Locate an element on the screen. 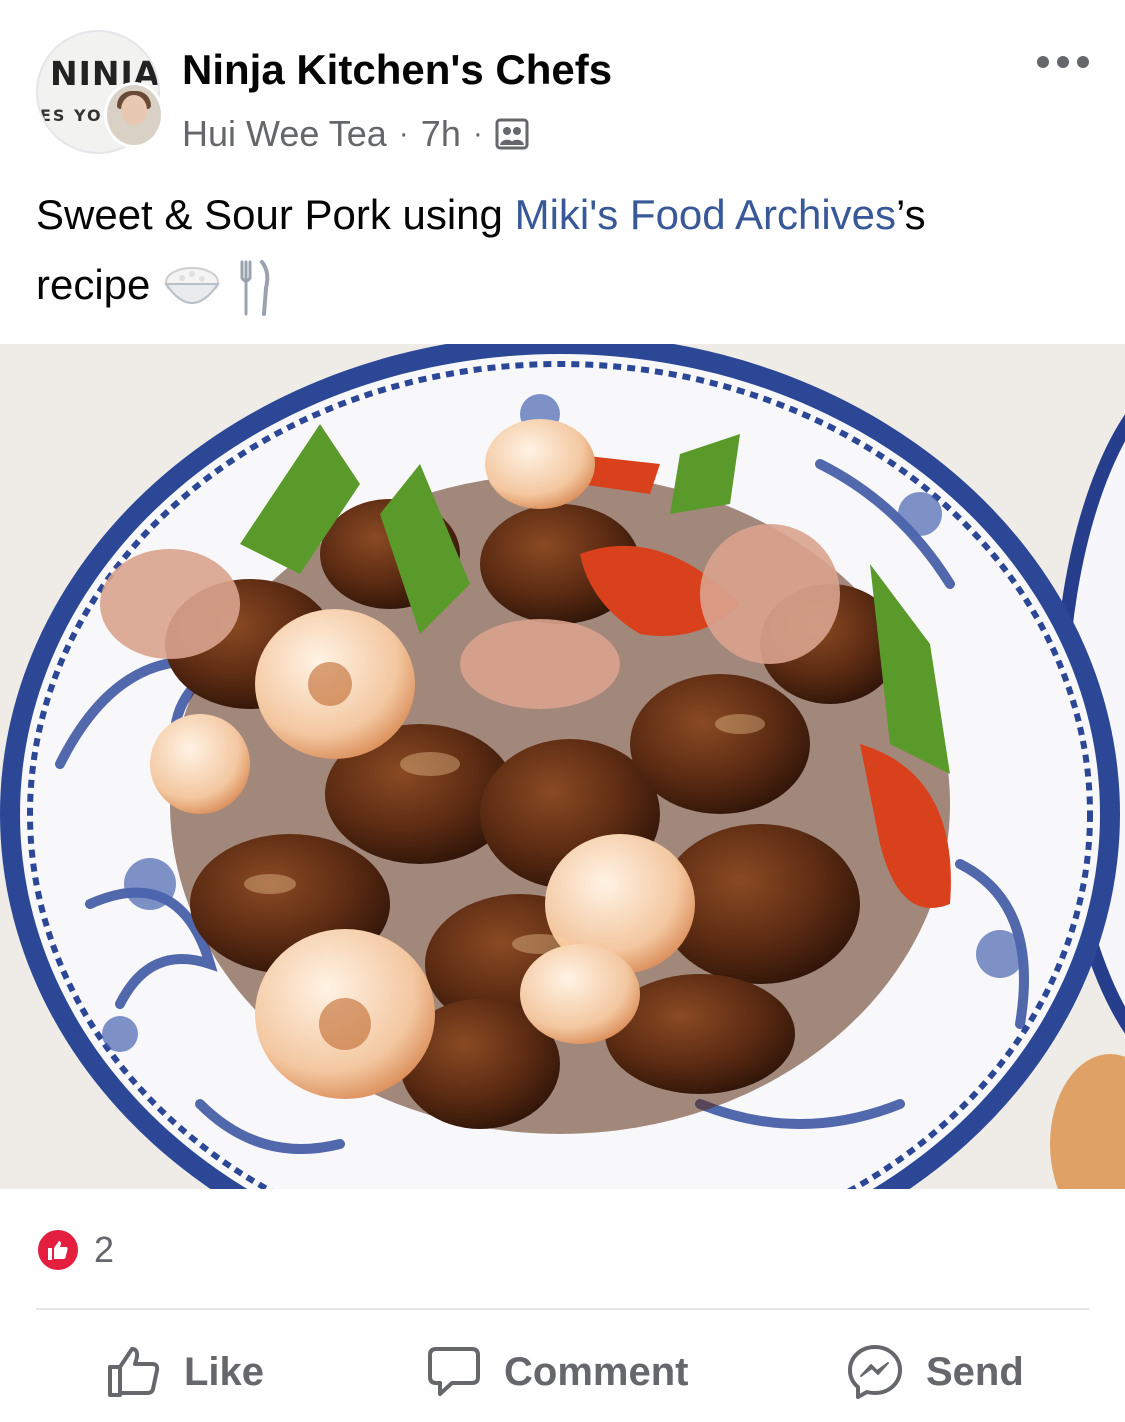 Image resolution: width=1125 pixels, height=1422 pixels. post-meta: Hui Wee Tea · 7h · is located at coordinates (355, 134).